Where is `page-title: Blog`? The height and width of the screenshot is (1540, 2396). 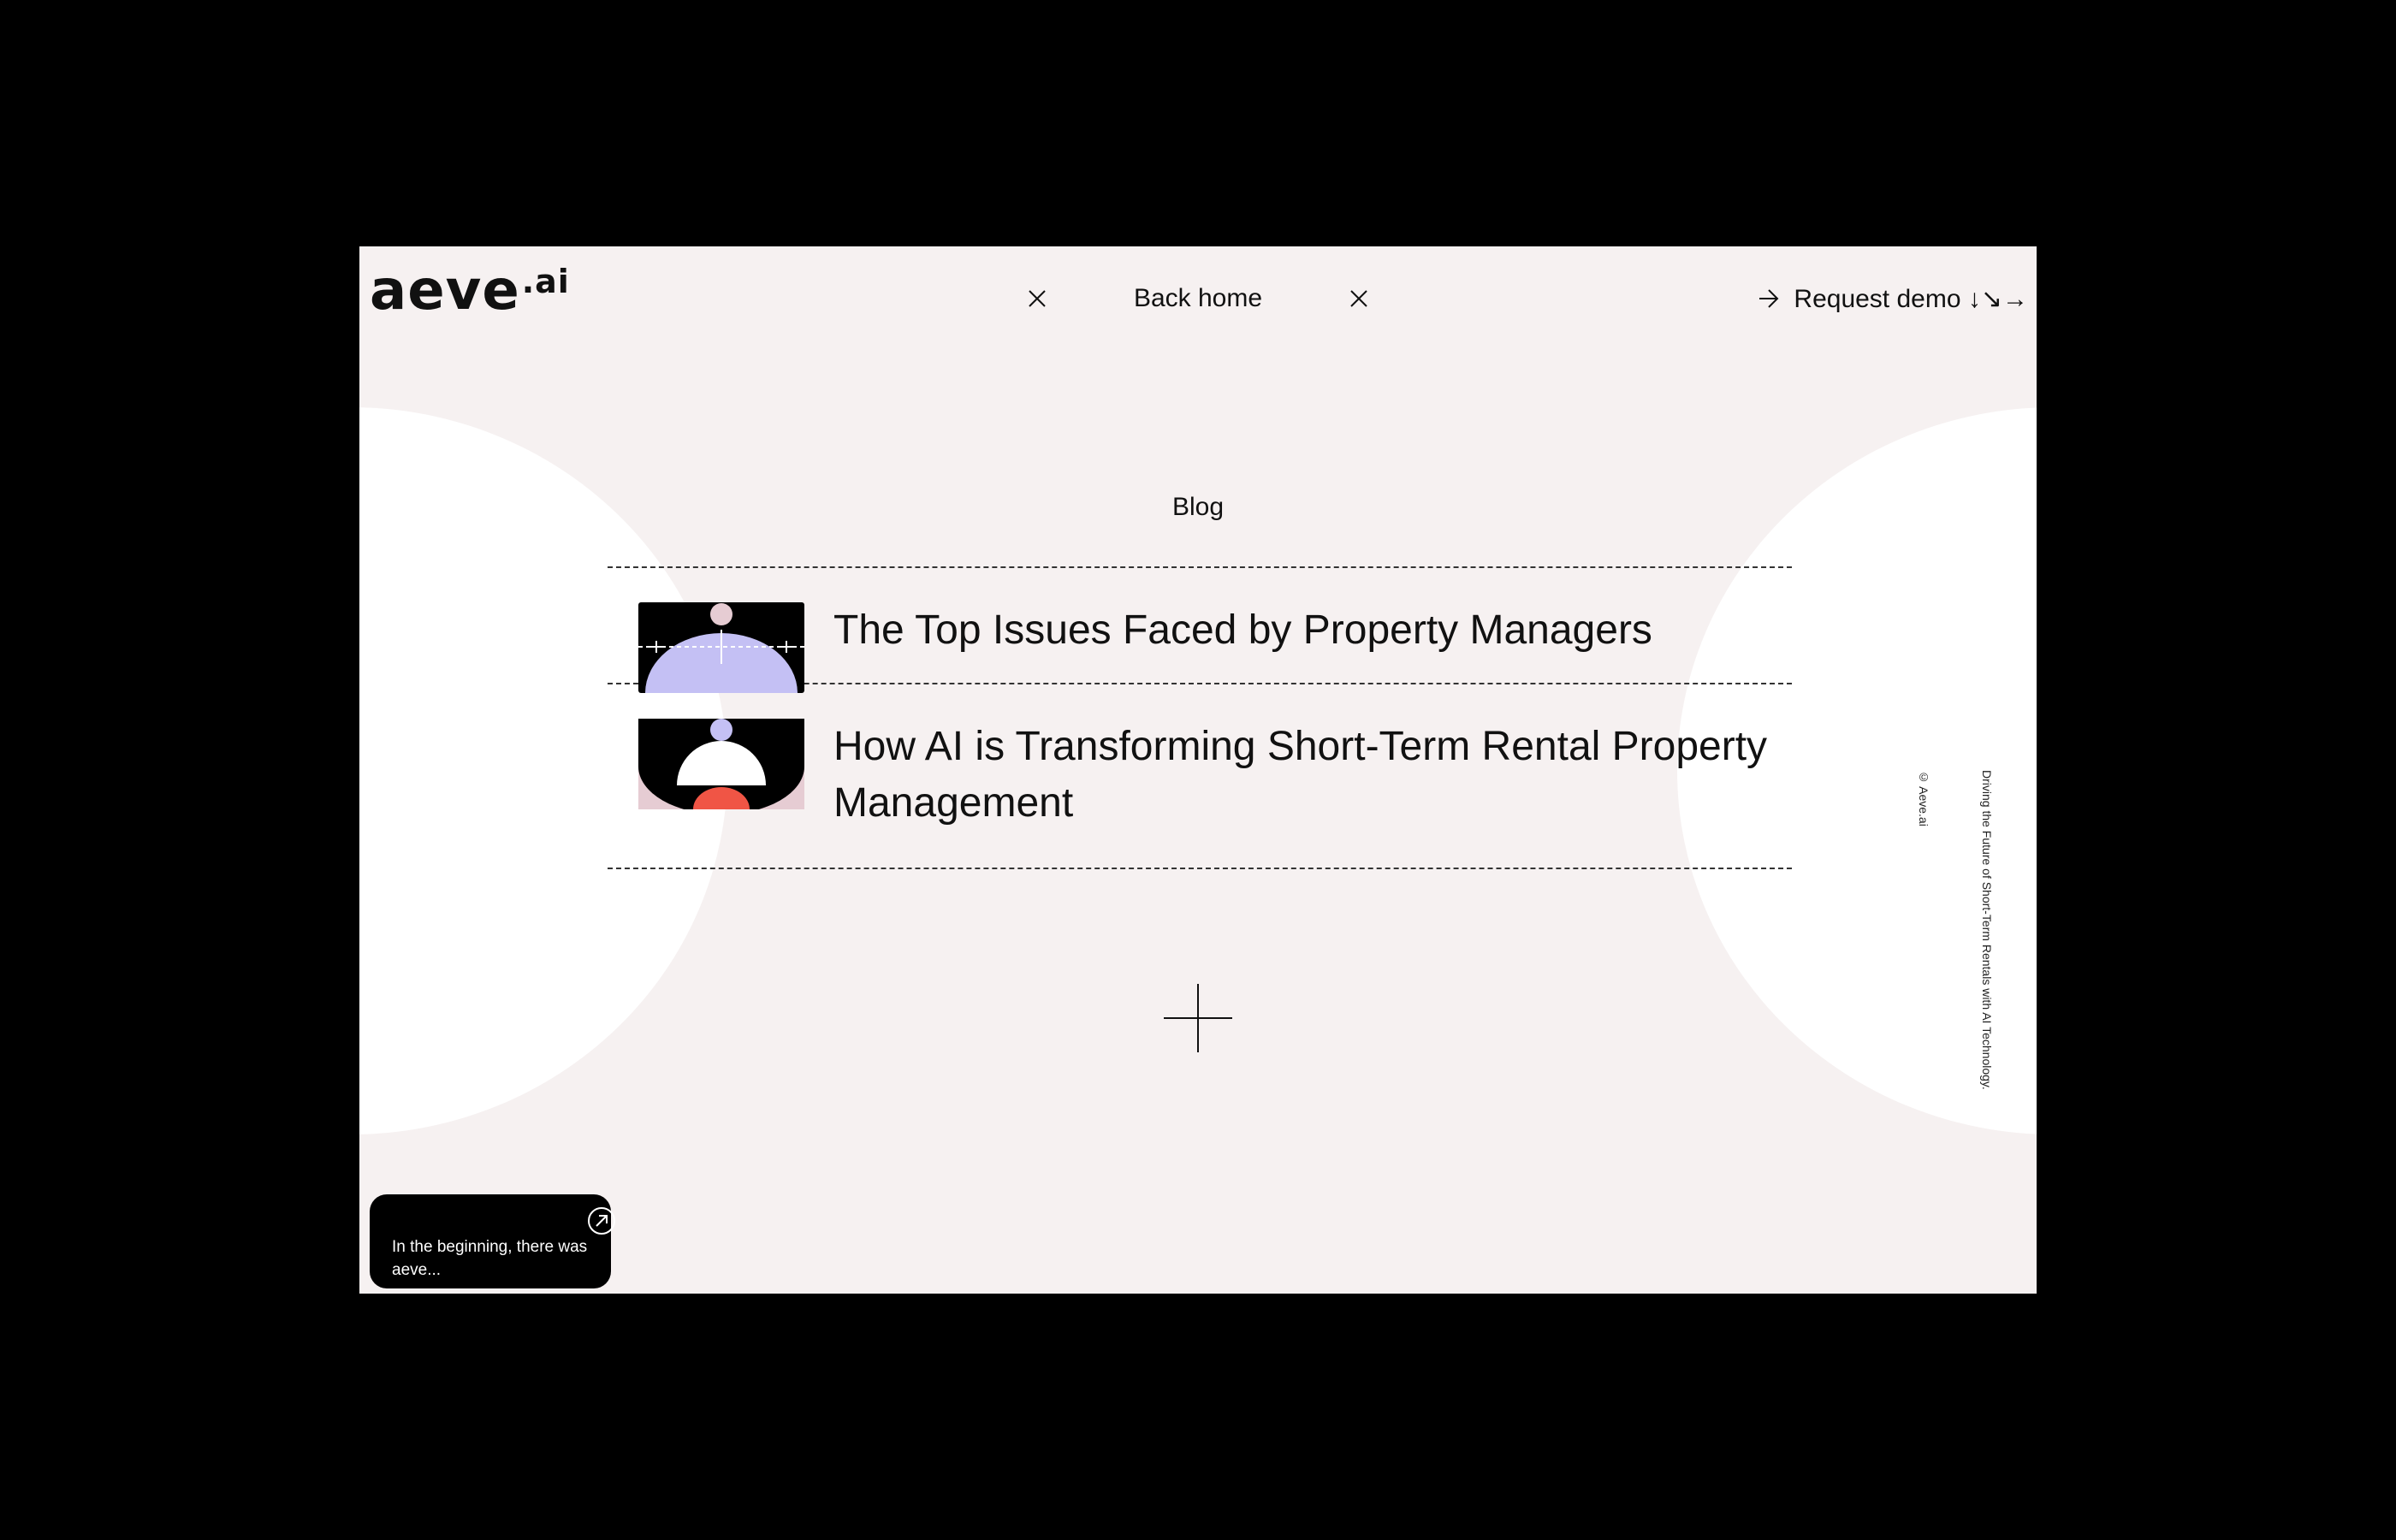
page-title: Blog is located at coordinates (1198, 507).